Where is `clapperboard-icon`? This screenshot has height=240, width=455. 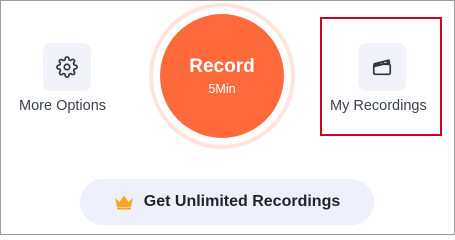
clapperboard-icon is located at coordinates (382, 67).